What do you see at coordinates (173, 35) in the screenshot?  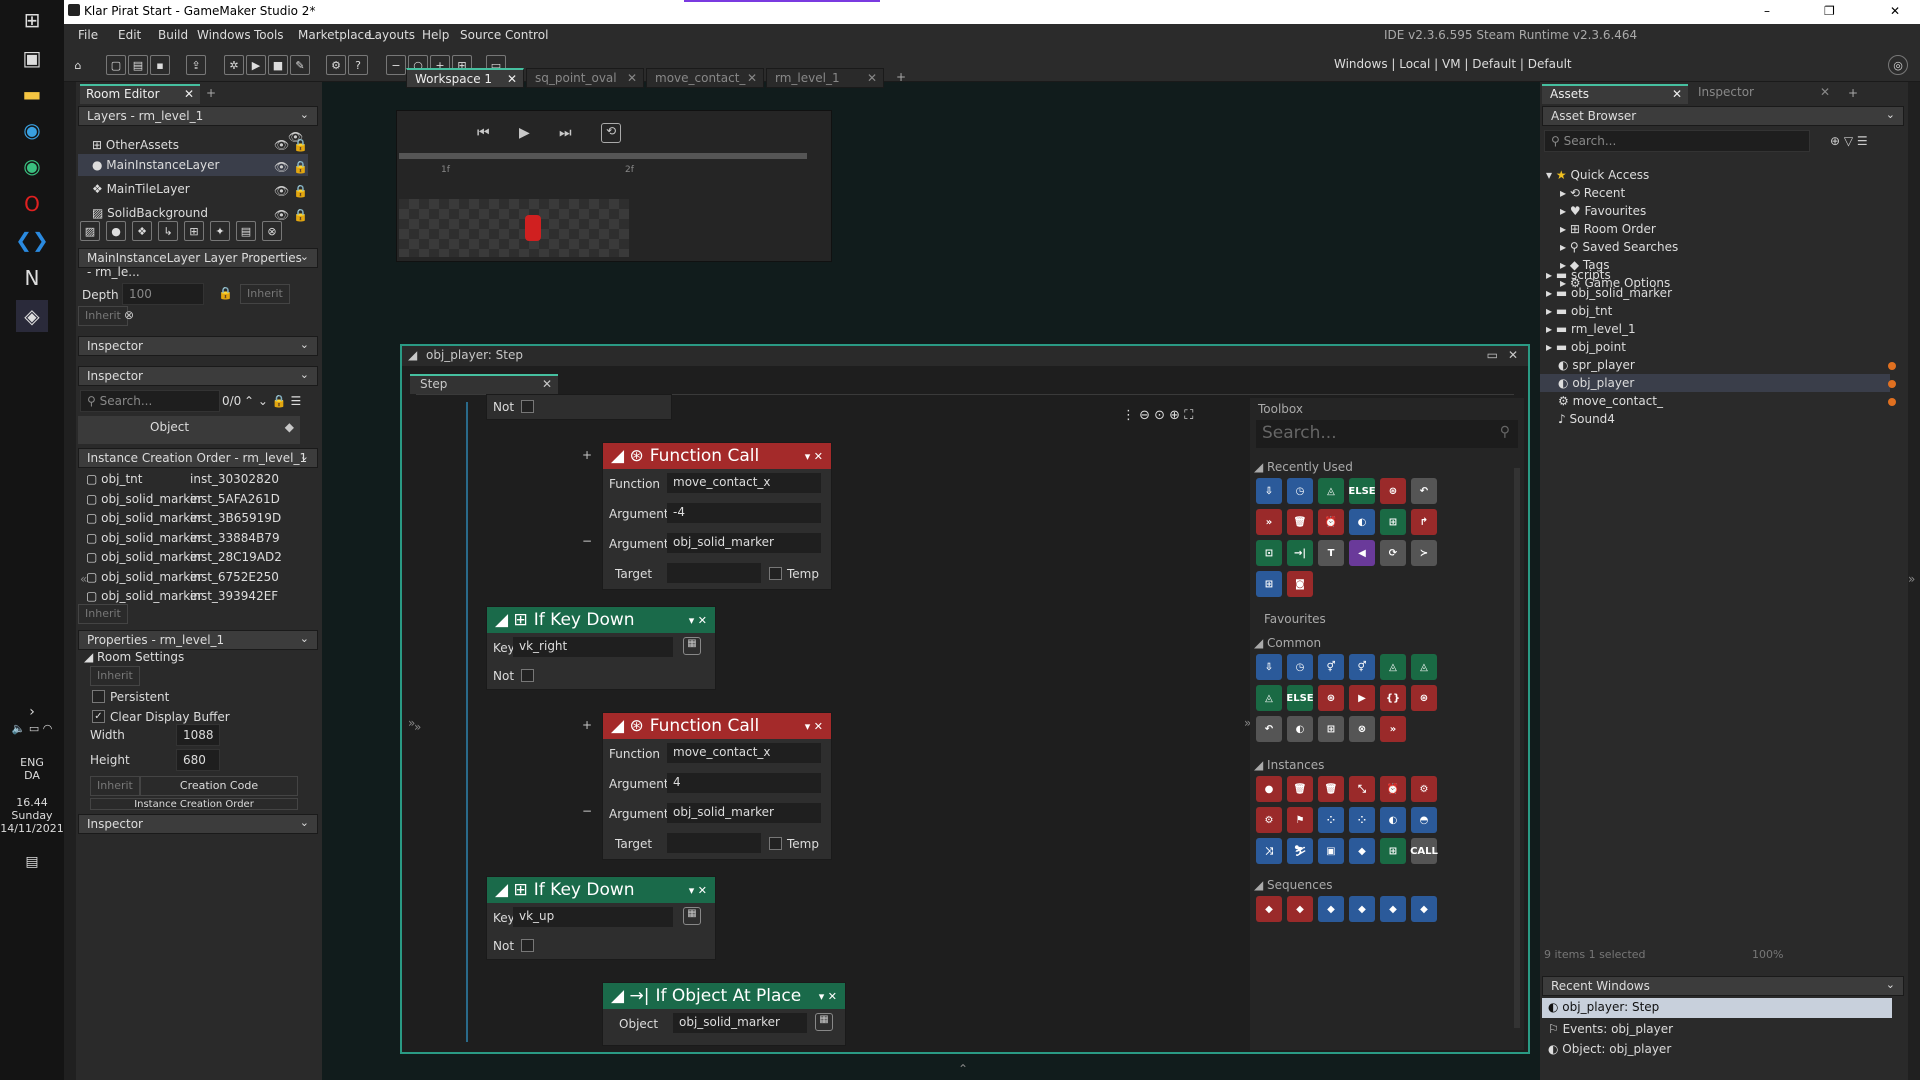 I see `menu-build: Build` at bounding box center [173, 35].